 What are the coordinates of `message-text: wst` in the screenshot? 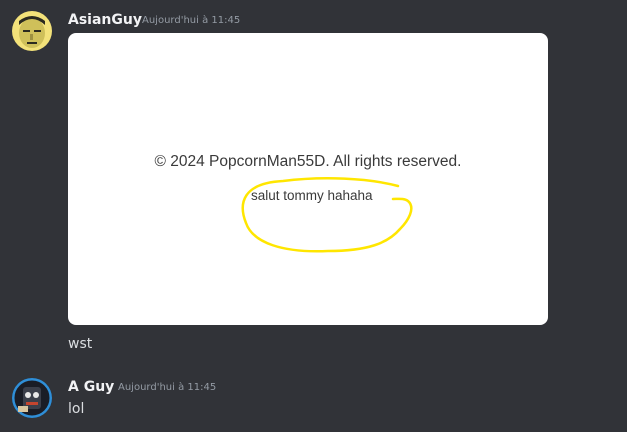 It's located at (80, 344).